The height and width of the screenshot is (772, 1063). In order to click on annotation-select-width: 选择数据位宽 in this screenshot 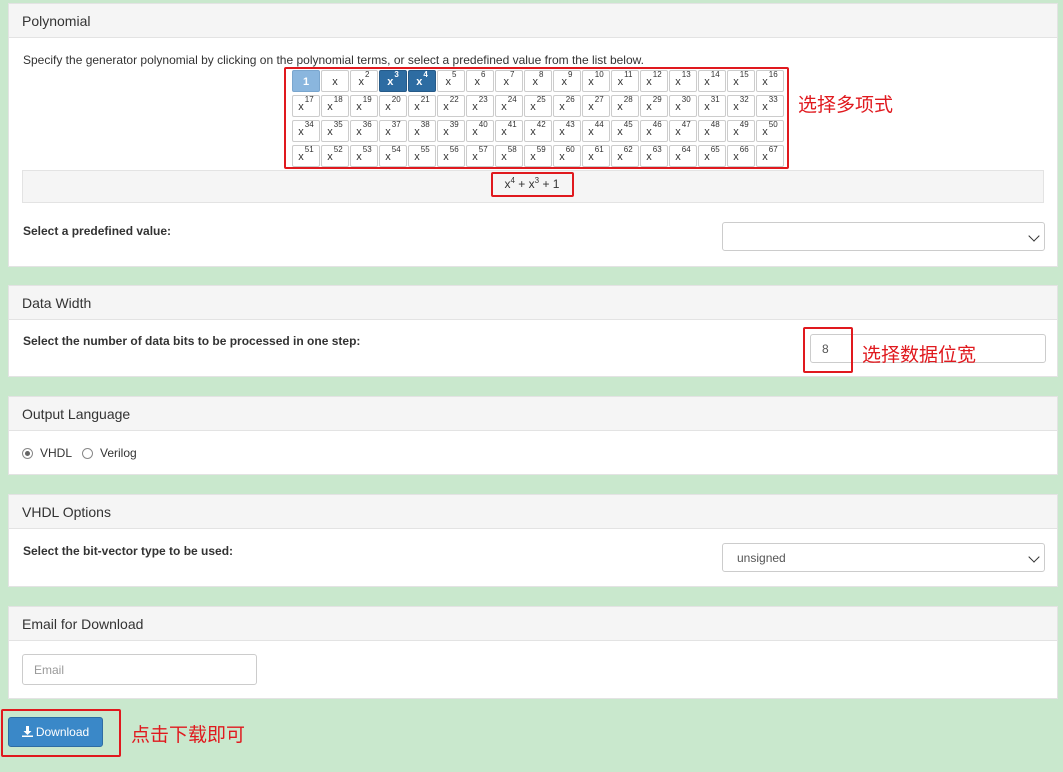, I will do `click(919, 355)`.